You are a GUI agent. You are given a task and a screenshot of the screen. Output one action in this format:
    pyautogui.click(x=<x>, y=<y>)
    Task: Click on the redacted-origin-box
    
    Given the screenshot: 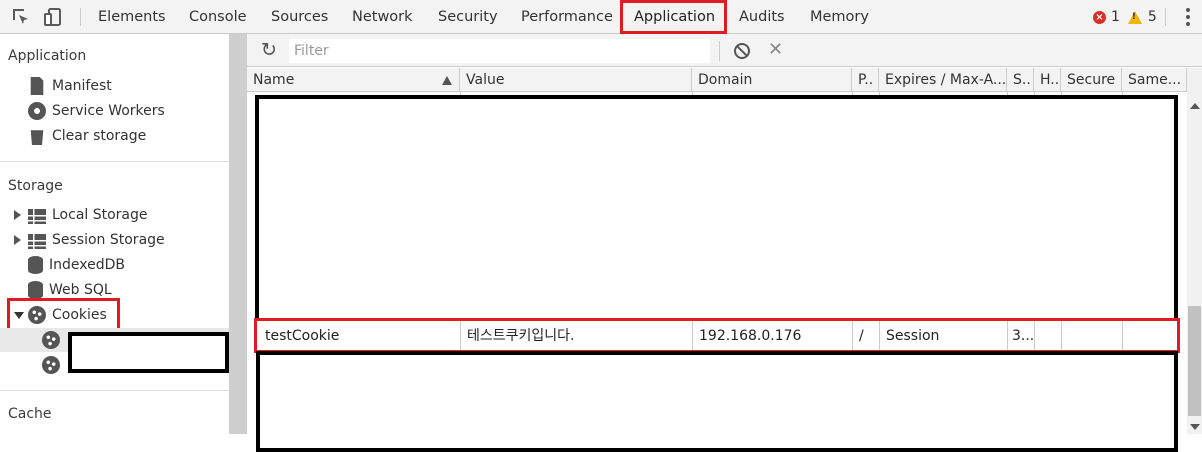 What is the action you would take?
    pyautogui.click(x=148, y=352)
    